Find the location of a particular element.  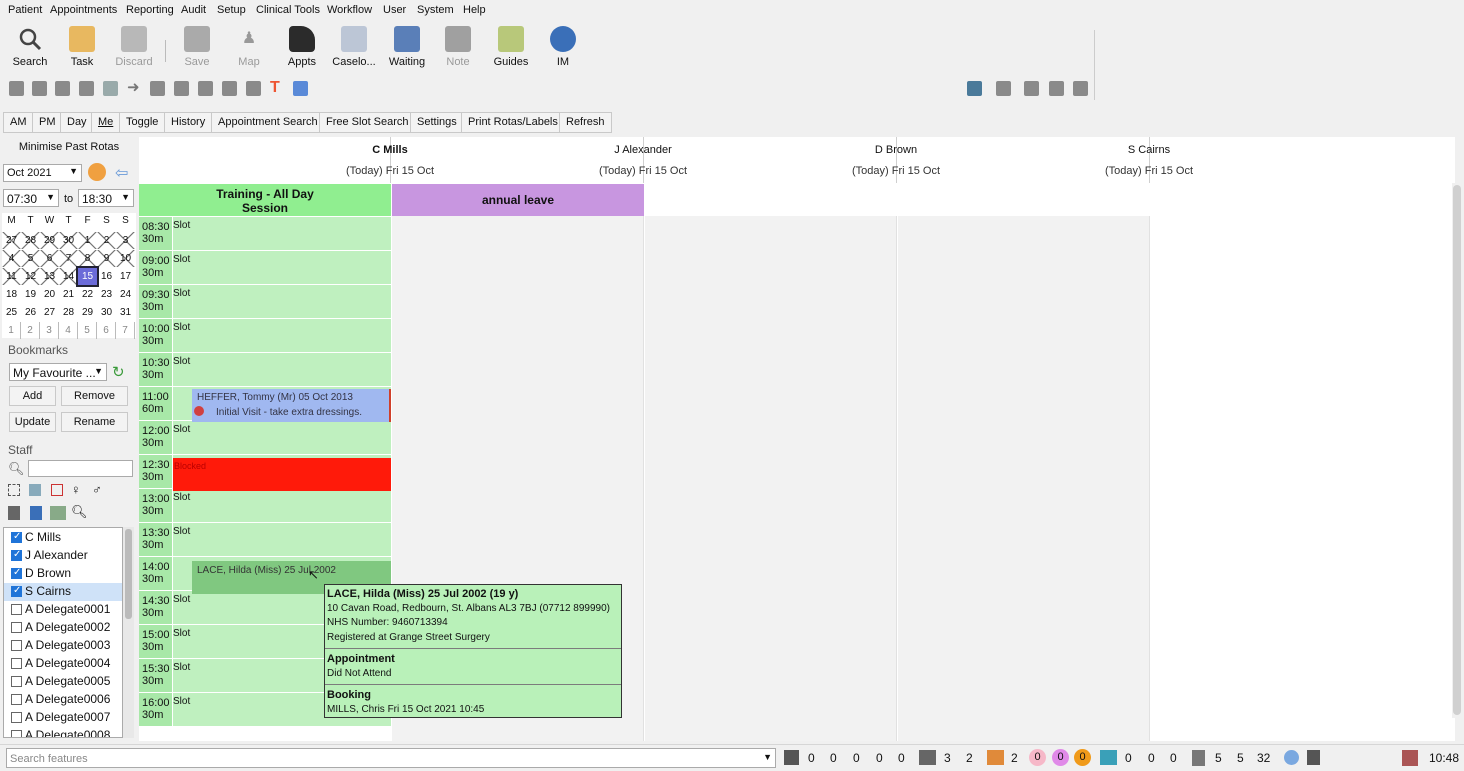

calendar-day: 1 is located at coordinates (87, 240).